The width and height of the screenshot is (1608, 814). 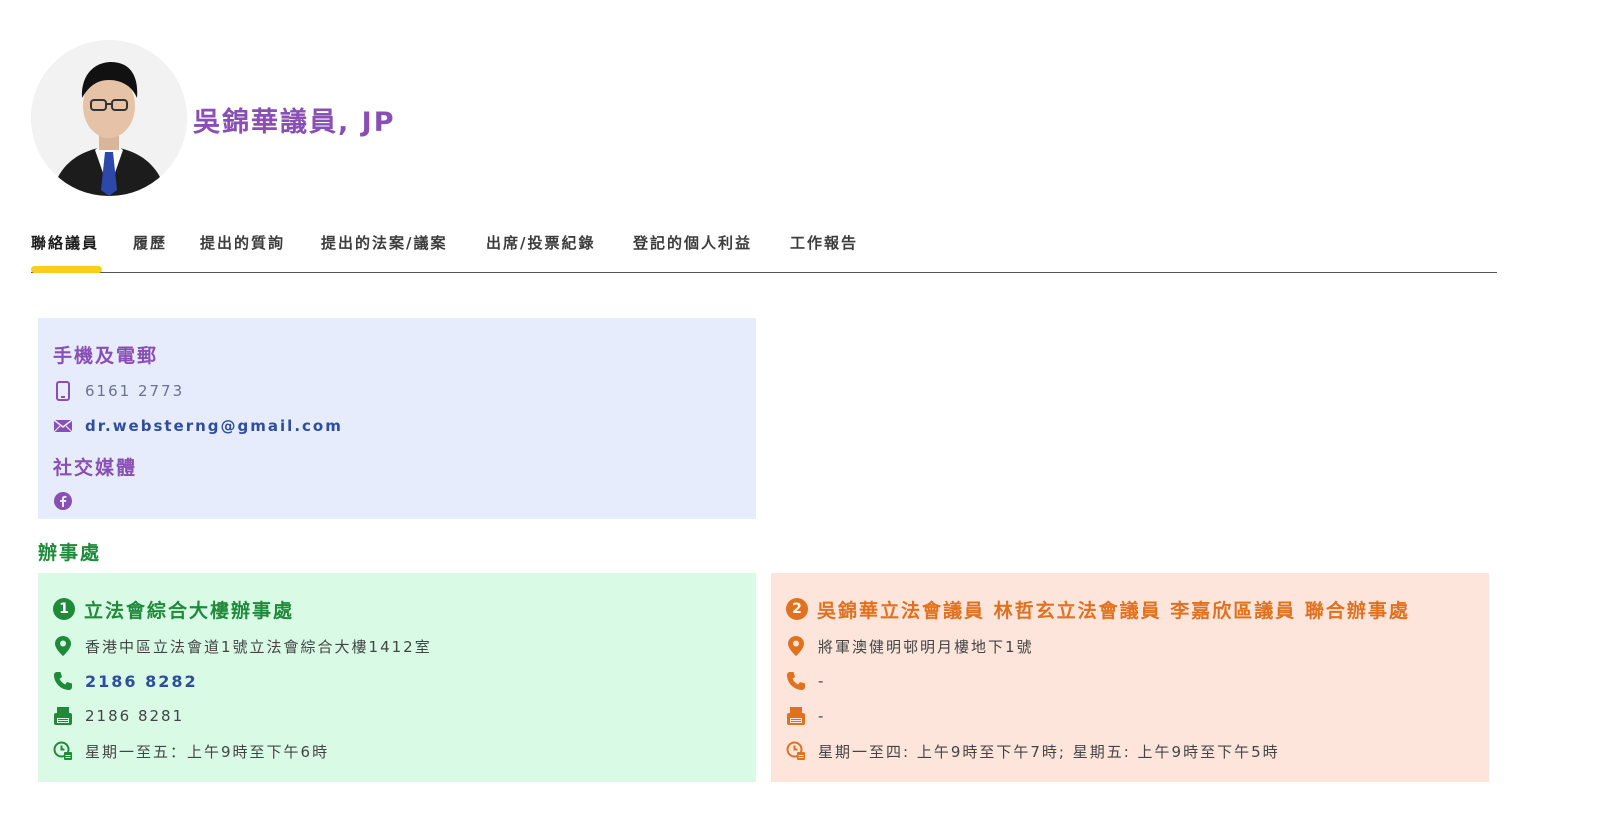 I want to click on phone-number: 6161 2773, so click(x=135, y=391).